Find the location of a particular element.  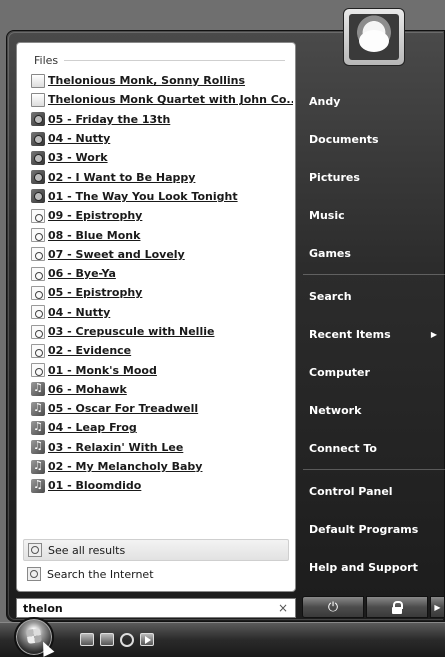

arrow-right-icon: ▶ is located at coordinates (437, 607).